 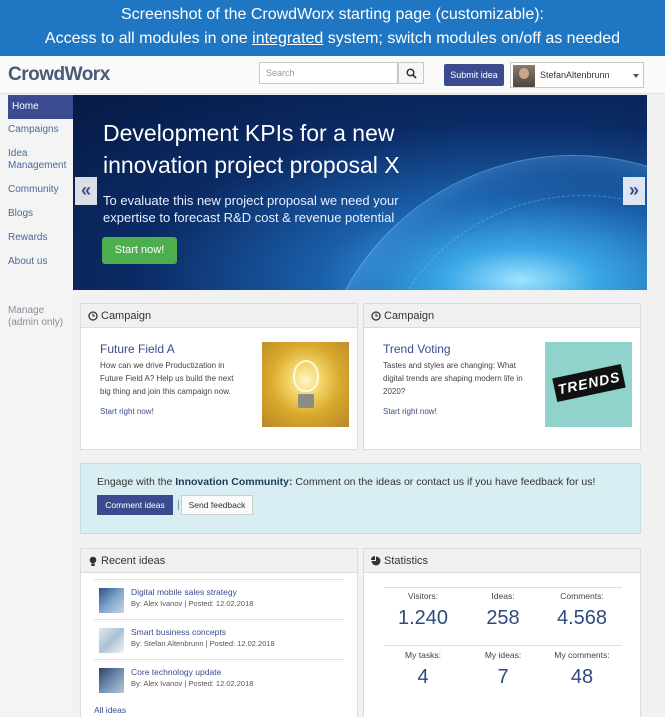 What do you see at coordinates (40, 190) in the screenshot?
I see `sidebar-item-community: Community` at bounding box center [40, 190].